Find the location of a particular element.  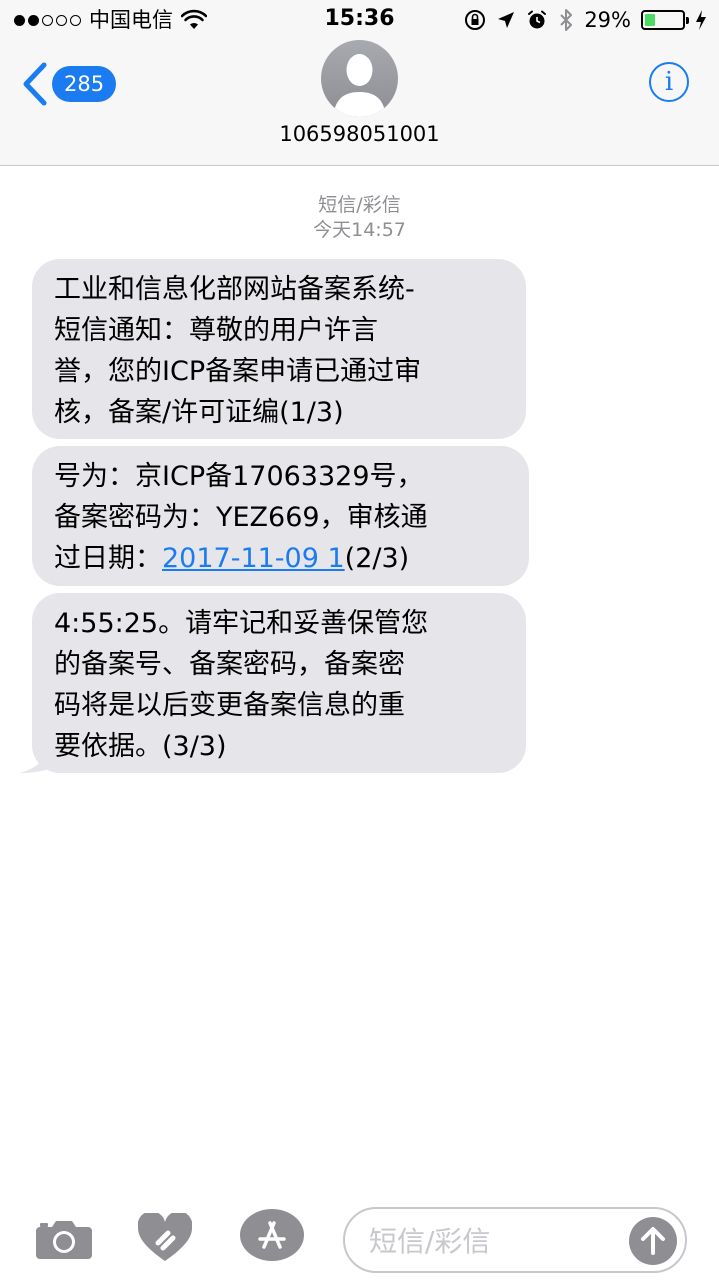

info-button: i is located at coordinates (669, 82).